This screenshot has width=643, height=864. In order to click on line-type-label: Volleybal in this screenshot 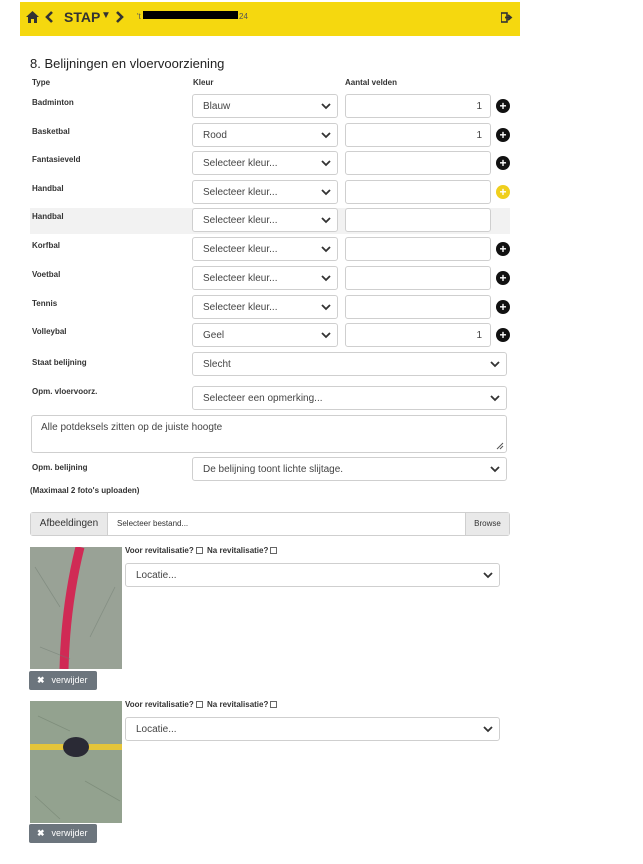, I will do `click(49, 331)`.